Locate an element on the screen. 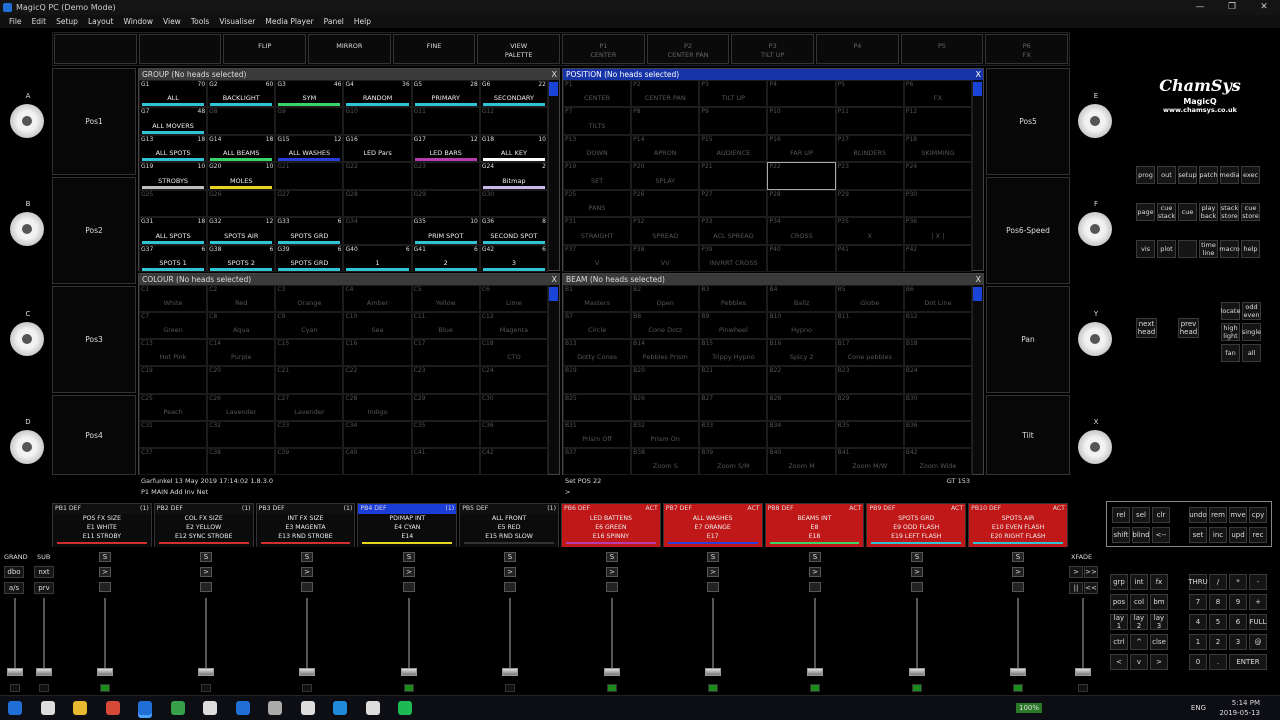 The width and height of the screenshot is (1280, 720). colour-cell: C34 is located at coordinates (377, 434).